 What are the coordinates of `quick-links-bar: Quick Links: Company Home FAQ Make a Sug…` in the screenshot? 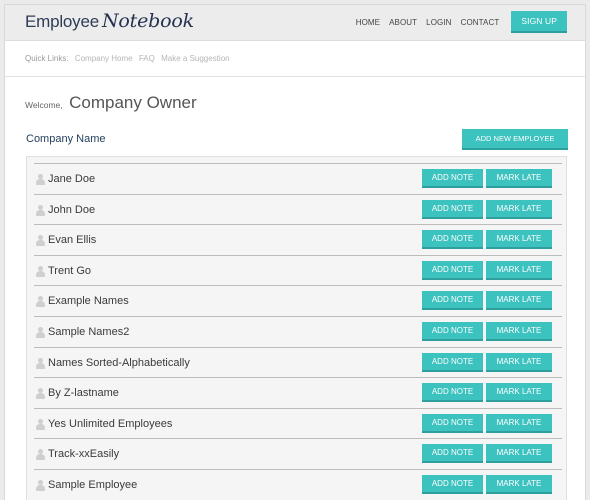 It's located at (295, 59).